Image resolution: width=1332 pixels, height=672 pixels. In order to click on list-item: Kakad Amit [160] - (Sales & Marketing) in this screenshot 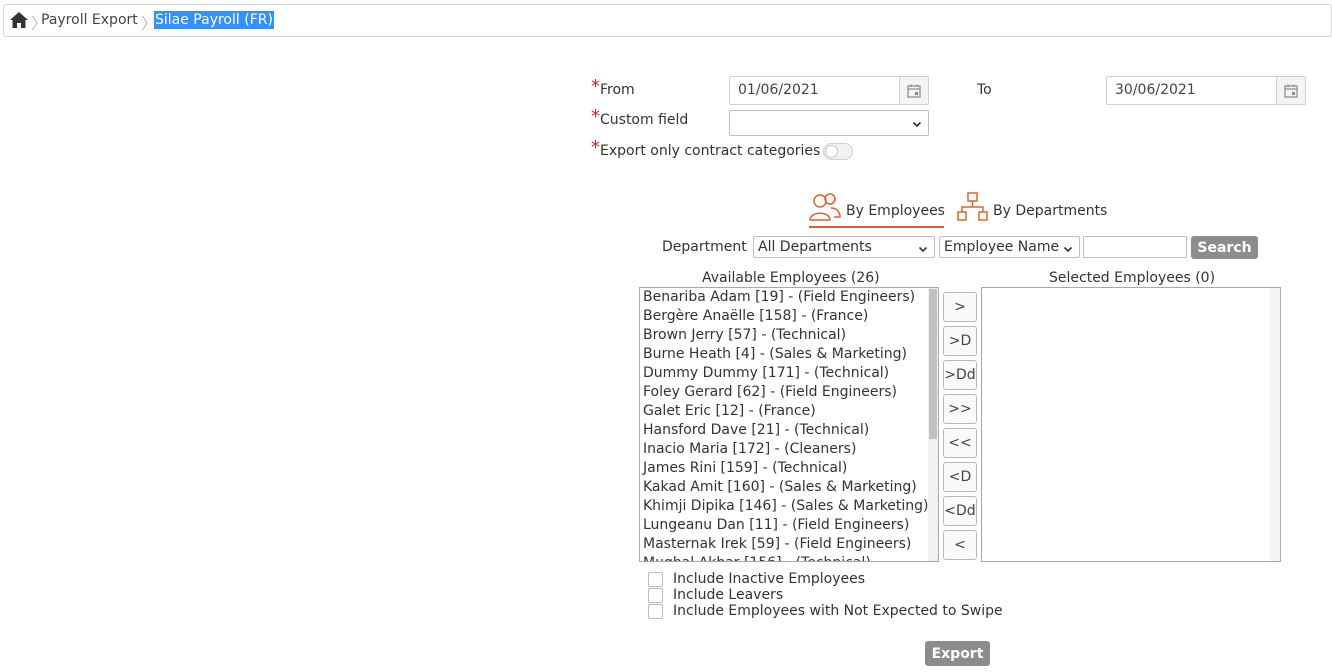, I will do `click(780, 487)`.